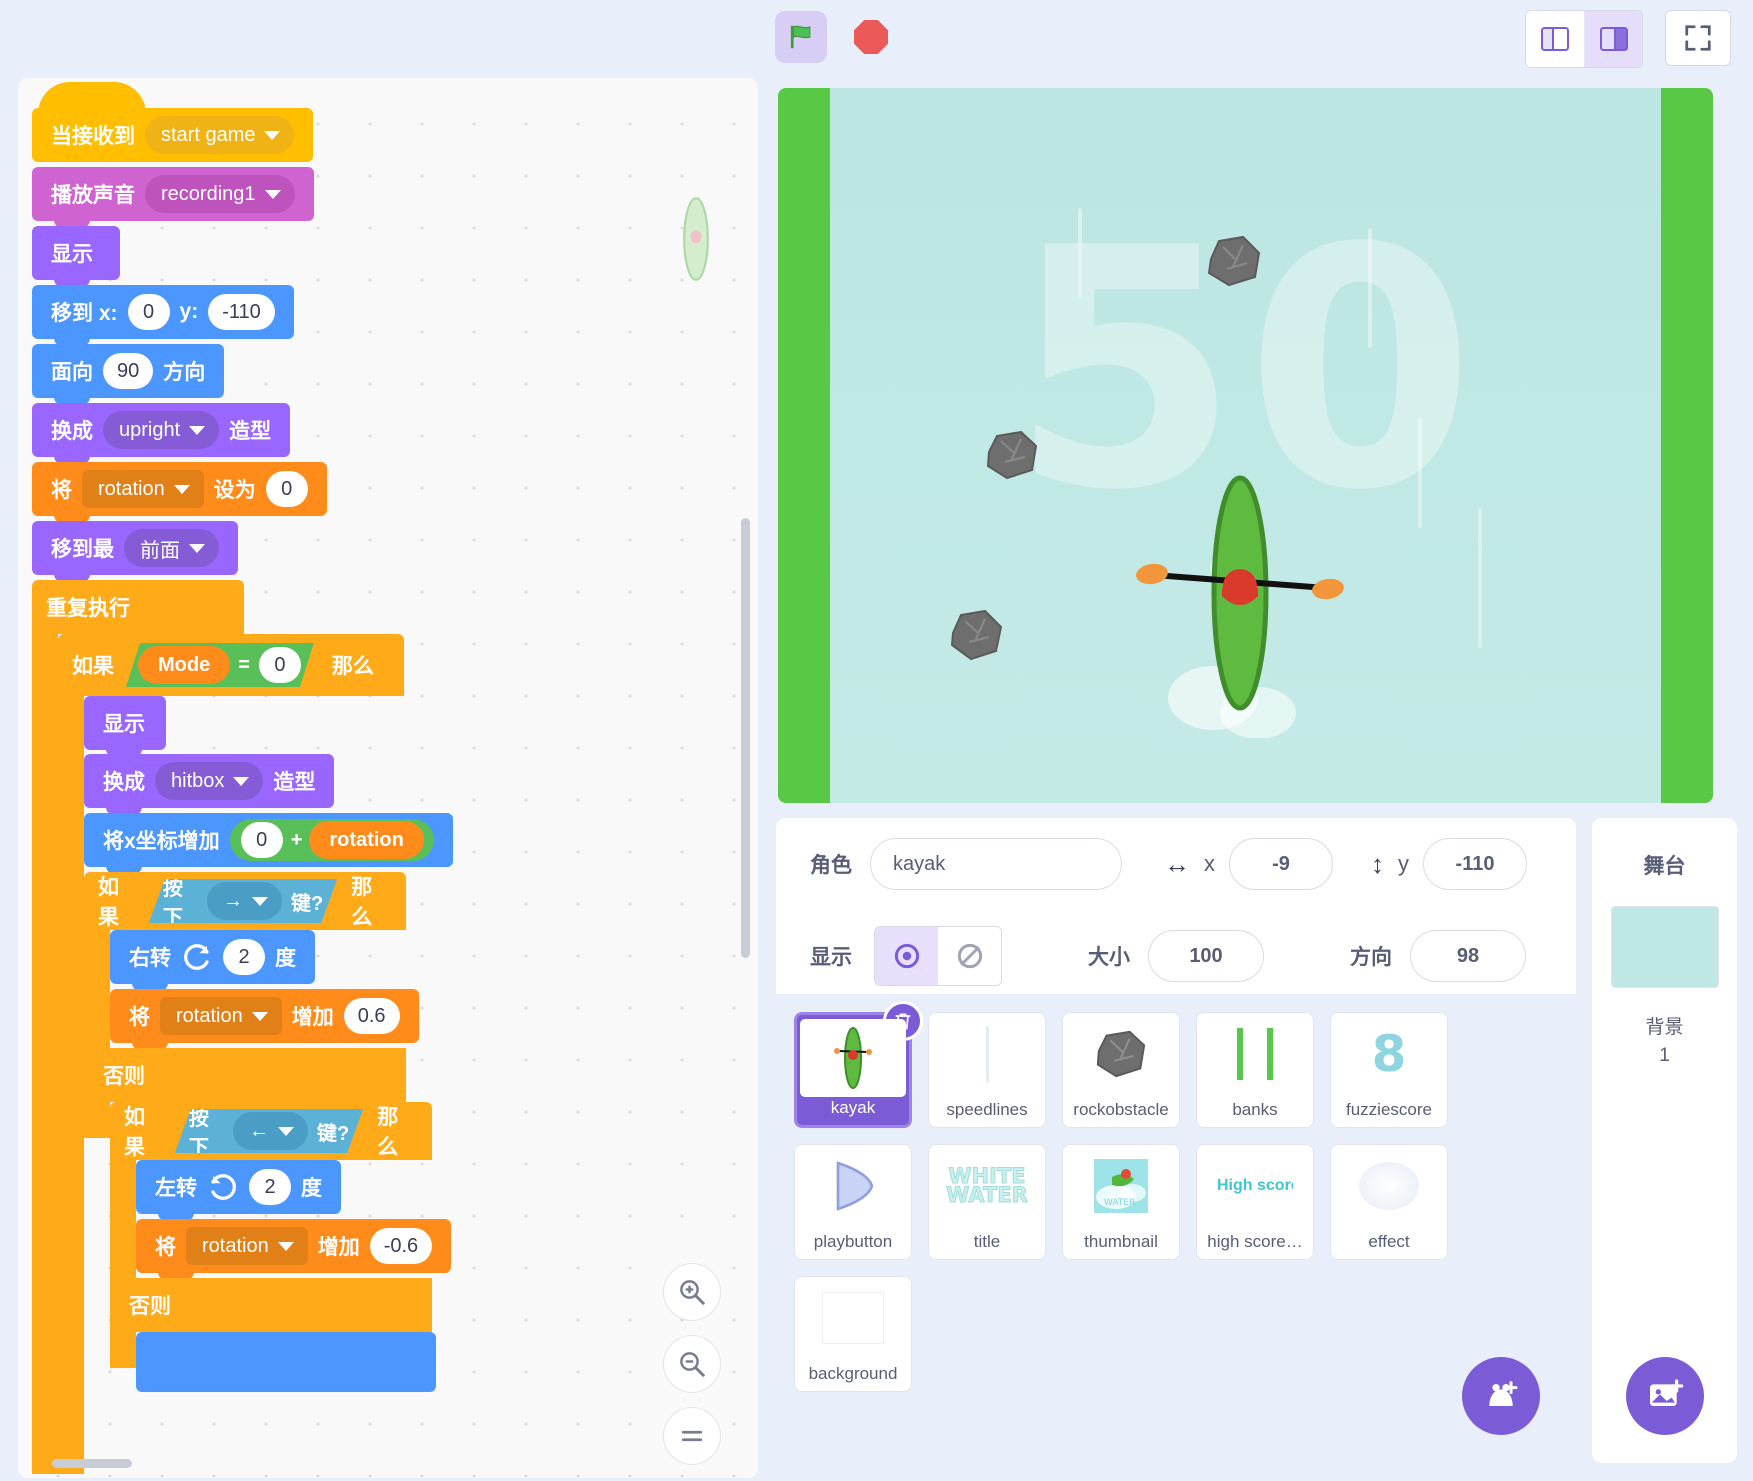 This screenshot has width=1753, height=1481. I want to click on show-inner-label: 显示, so click(124, 724).